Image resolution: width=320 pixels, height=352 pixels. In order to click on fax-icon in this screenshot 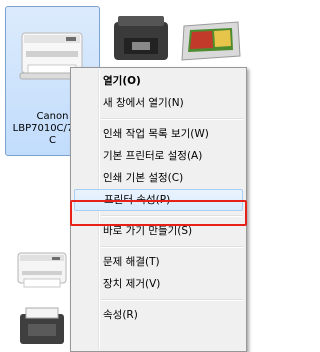, I will do `click(42, 329)`.